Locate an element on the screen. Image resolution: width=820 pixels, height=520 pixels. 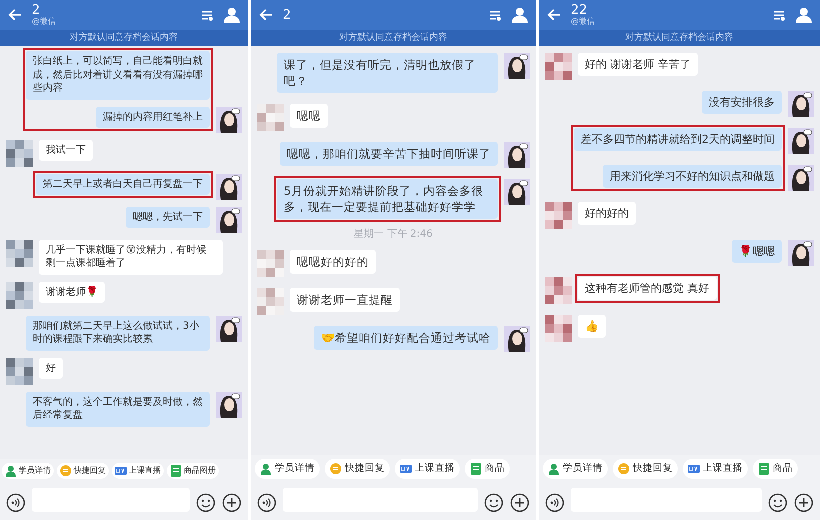
message-bubble: 课了，但是没有听完，清明也放假了吧？ is located at coordinates (387, 73).